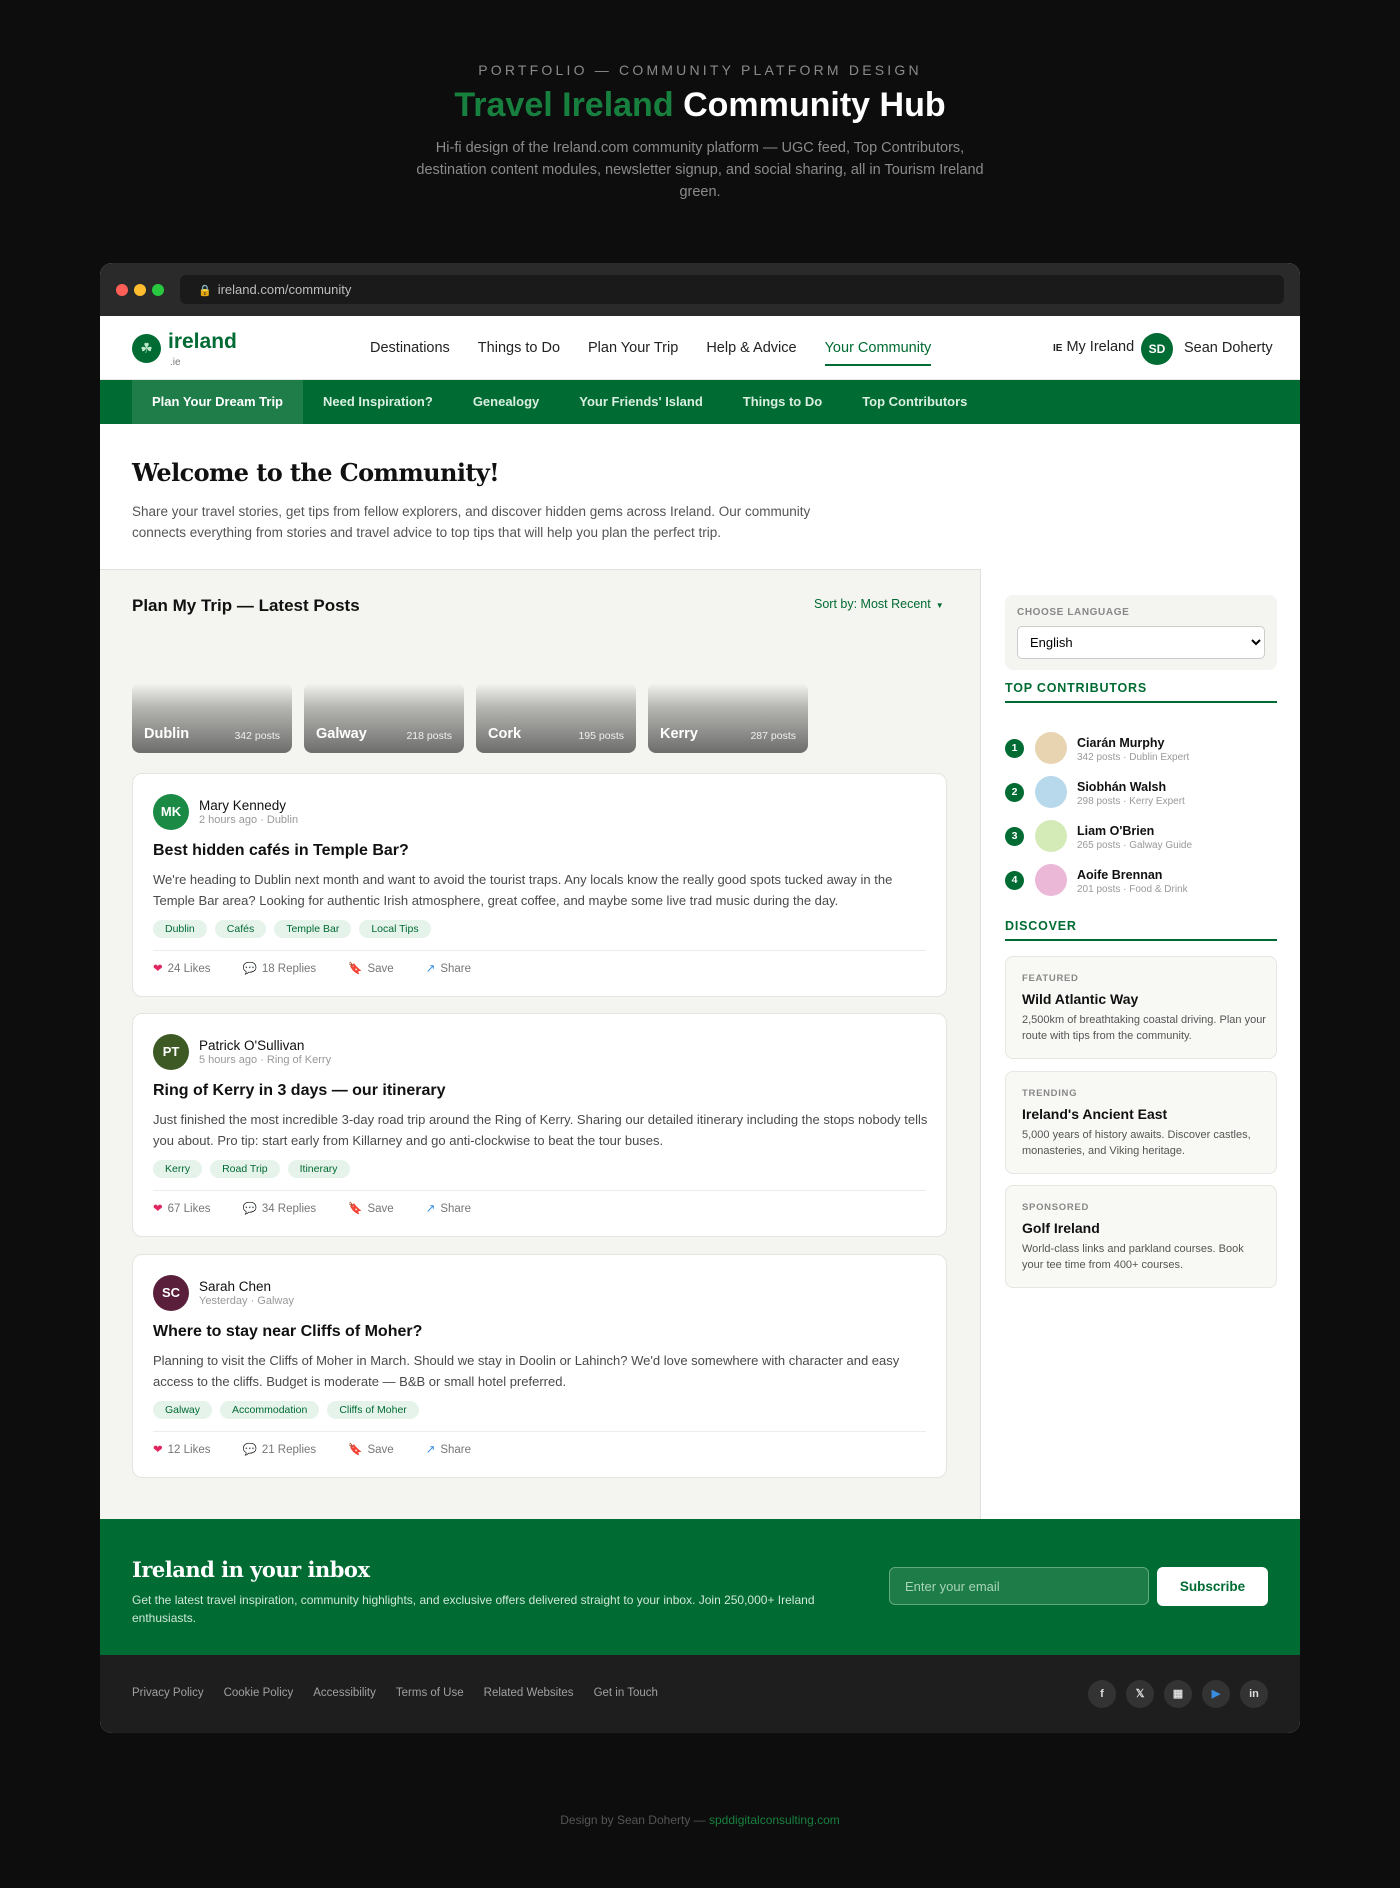 This screenshot has height=1888, width=1400. Describe the element at coordinates (1056, 1207) in the screenshot. I see `card-kicker: SPONSORED` at that location.